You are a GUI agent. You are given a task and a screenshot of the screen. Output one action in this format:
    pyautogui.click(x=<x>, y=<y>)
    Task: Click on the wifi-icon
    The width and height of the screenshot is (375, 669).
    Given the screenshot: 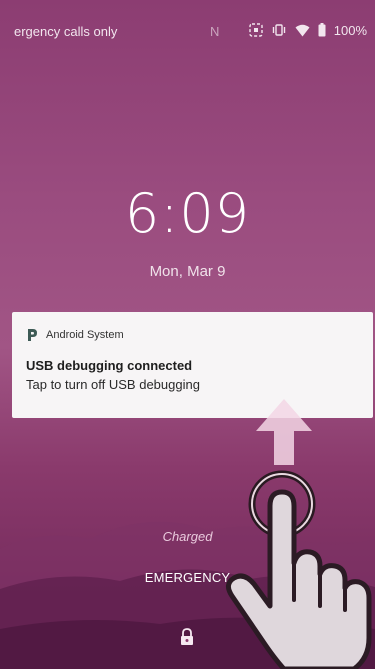 What is the action you would take?
    pyautogui.click(x=302, y=30)
    